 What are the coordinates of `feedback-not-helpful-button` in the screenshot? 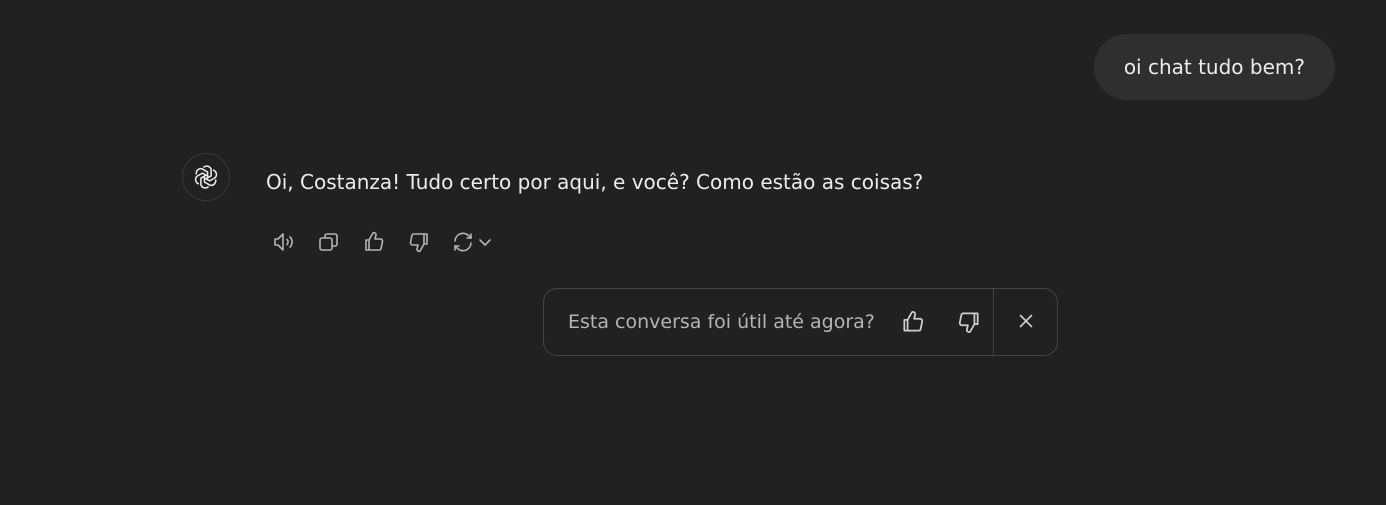 It's located at (969, 322).